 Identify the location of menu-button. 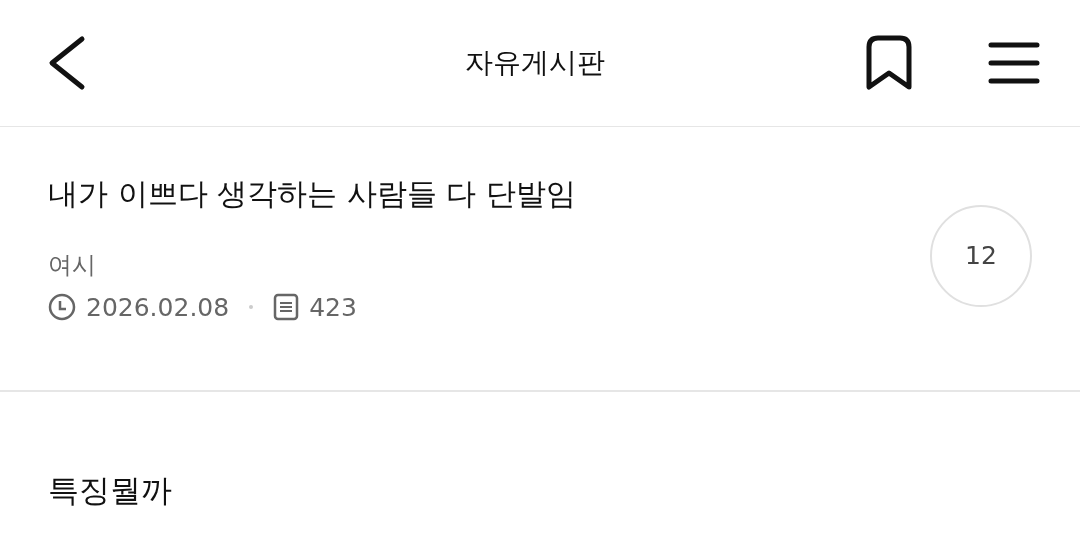
(1014, 63).